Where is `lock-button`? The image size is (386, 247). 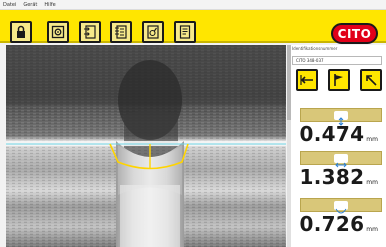
lock-button is located at coordinates (21, 32).